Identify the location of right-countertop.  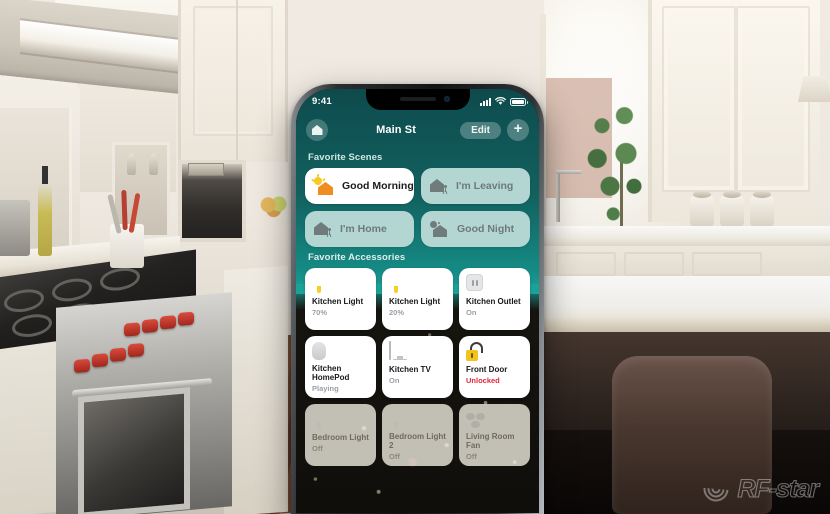
(685, 236).